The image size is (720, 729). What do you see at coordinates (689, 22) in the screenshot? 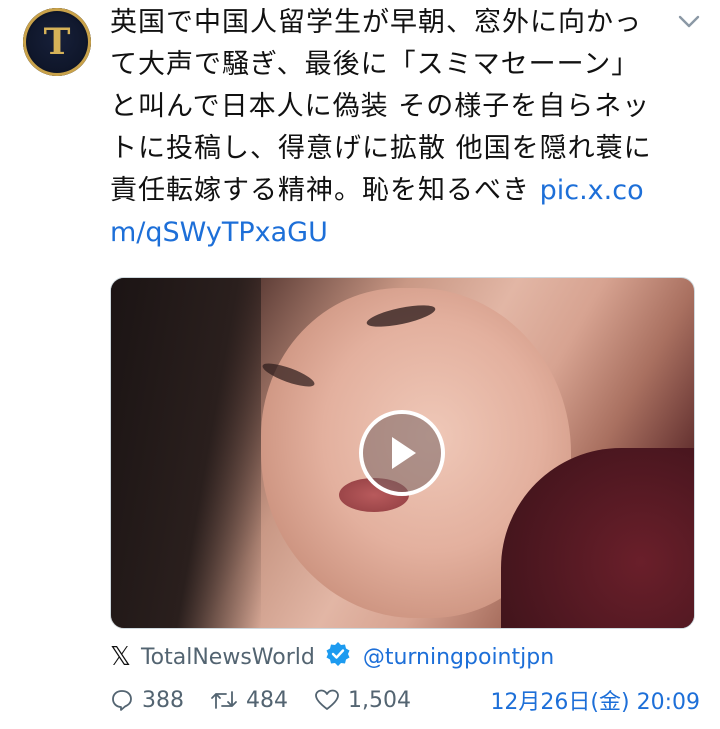
I see `more-options-chevron-icon` at bounding box center [689, 22].